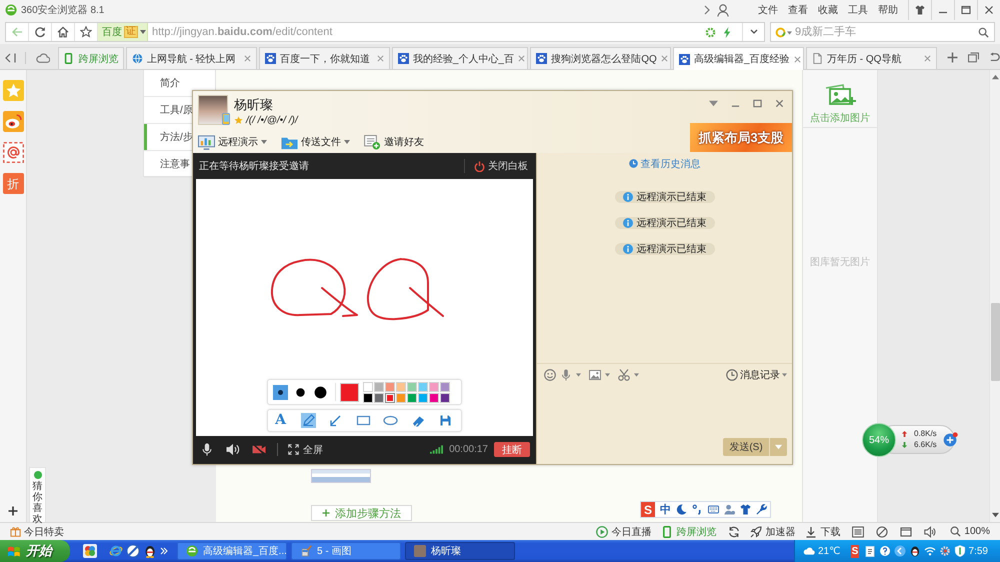 The height and width of the screenshot is (562, 1000). Describe the element at coordinates (280, 420) in the screenshot. I see `text-tool-button: A` at that location.